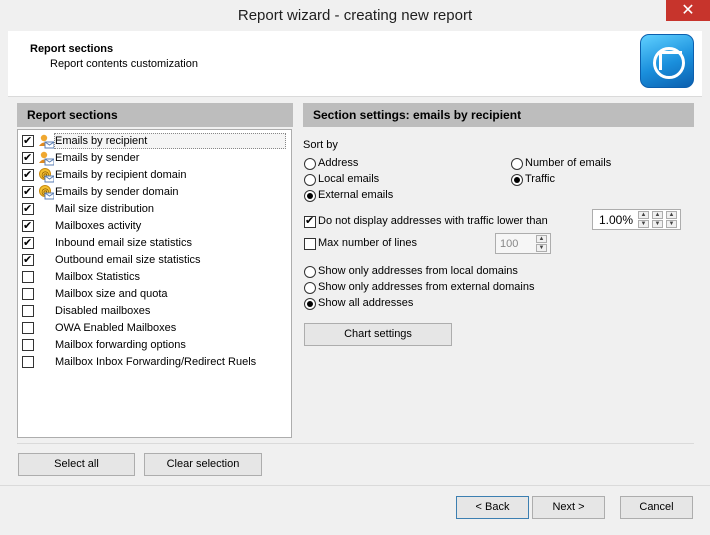 The height and width of the screenshot is (535, 710). I want to click on traffic-radio, so click(517, 180).